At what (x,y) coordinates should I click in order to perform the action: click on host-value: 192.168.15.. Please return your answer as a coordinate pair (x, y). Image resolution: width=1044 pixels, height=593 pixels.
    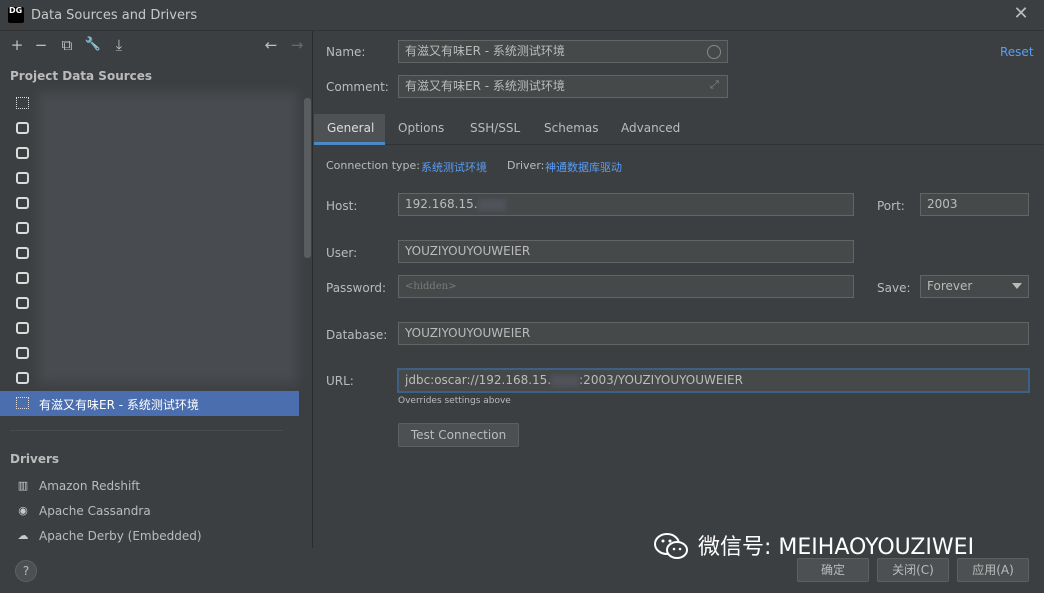
    Looking at the image, I should click on (441, 204).